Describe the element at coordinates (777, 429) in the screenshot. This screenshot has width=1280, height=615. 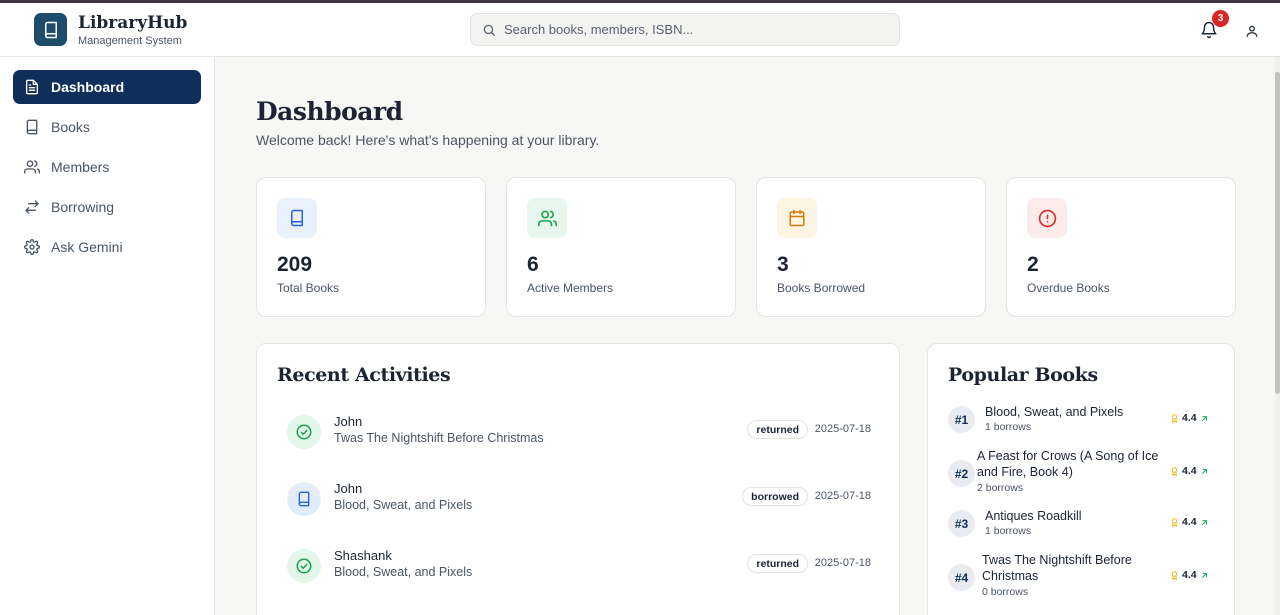
I see `status-badge: returned` at that location.